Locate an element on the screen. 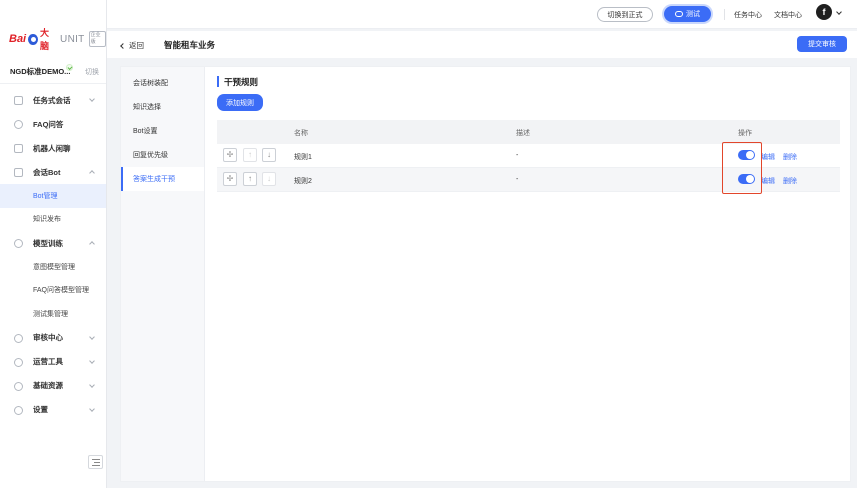 The image size is (857, 488). resource-icon is located at coordinates (18, 386).